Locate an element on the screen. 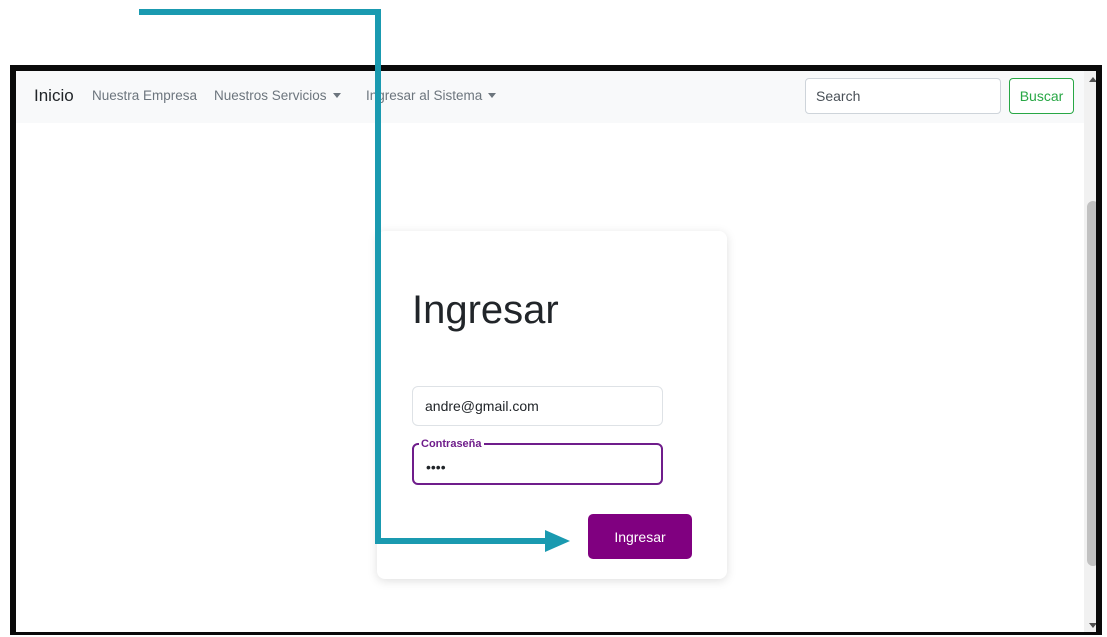  nav-link-nuestra-empresa: Nuestra Empresa is located at coordinates (144, 95).